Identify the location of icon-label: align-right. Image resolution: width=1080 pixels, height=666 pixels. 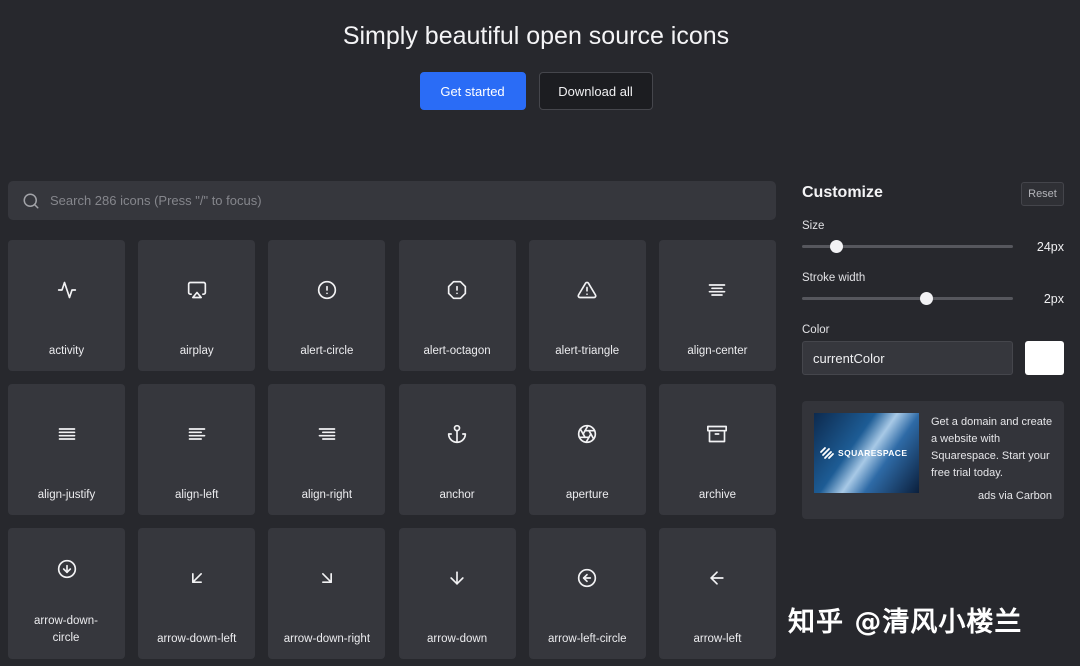
(327, 495).